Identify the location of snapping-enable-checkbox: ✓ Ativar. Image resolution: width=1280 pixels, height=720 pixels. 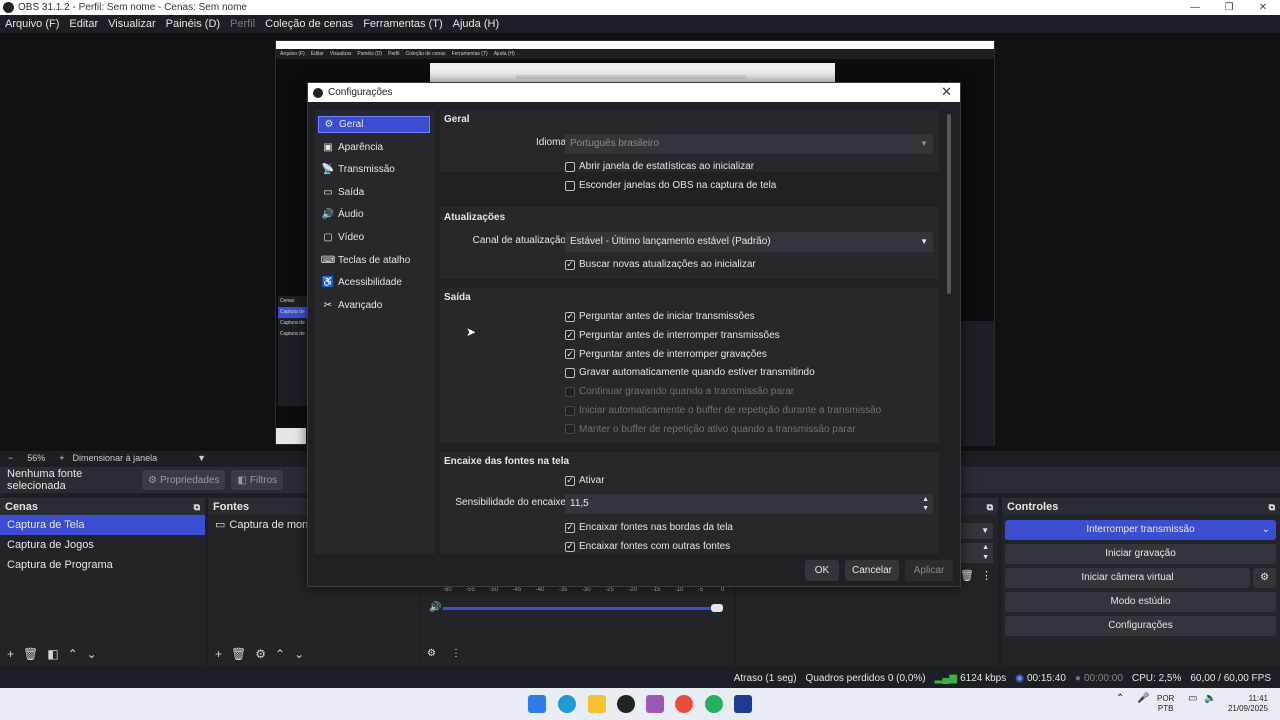
(585, 480).